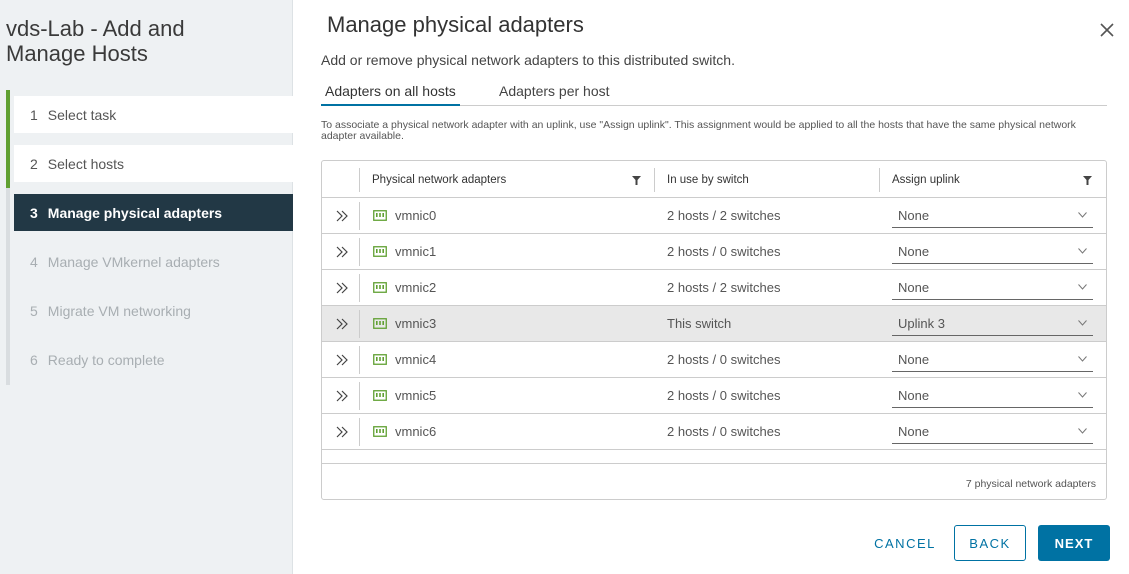 Image resolution: width=1129 pixels, height=574 pixels. Describe the element at coordinates (153, 114) in the screenshot. I see `step-select-task: 1 Select task` at that location.